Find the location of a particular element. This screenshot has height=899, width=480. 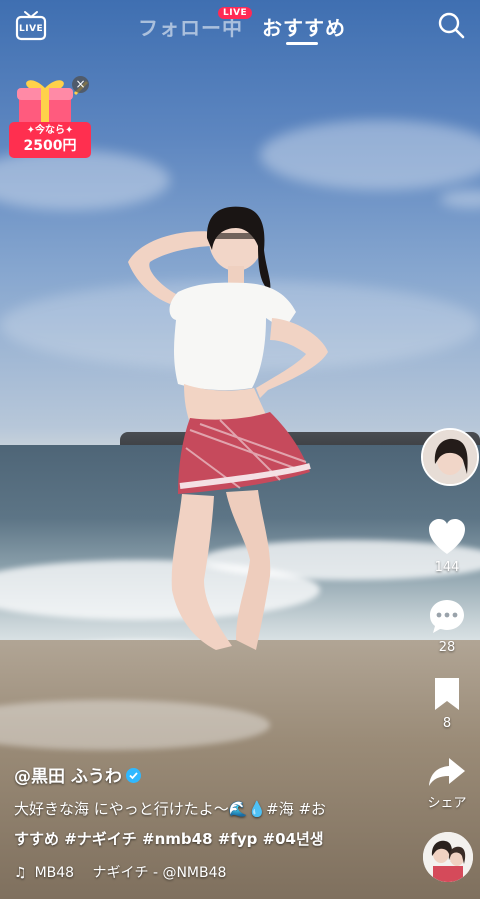

live-badge: LIVE is located at coordinates (235, 13).